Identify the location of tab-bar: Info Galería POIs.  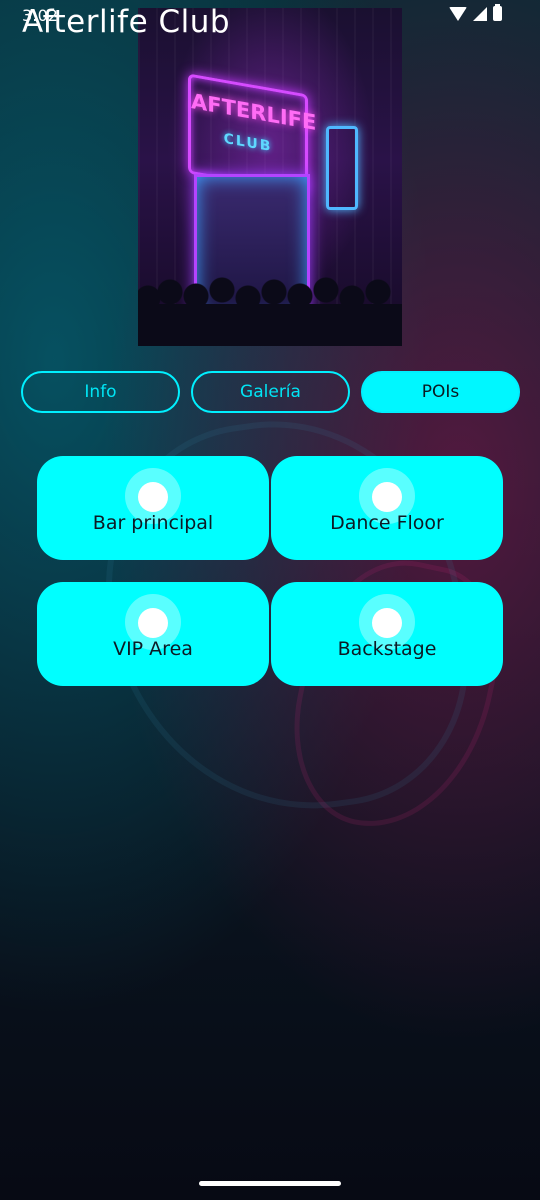
(270, 392).